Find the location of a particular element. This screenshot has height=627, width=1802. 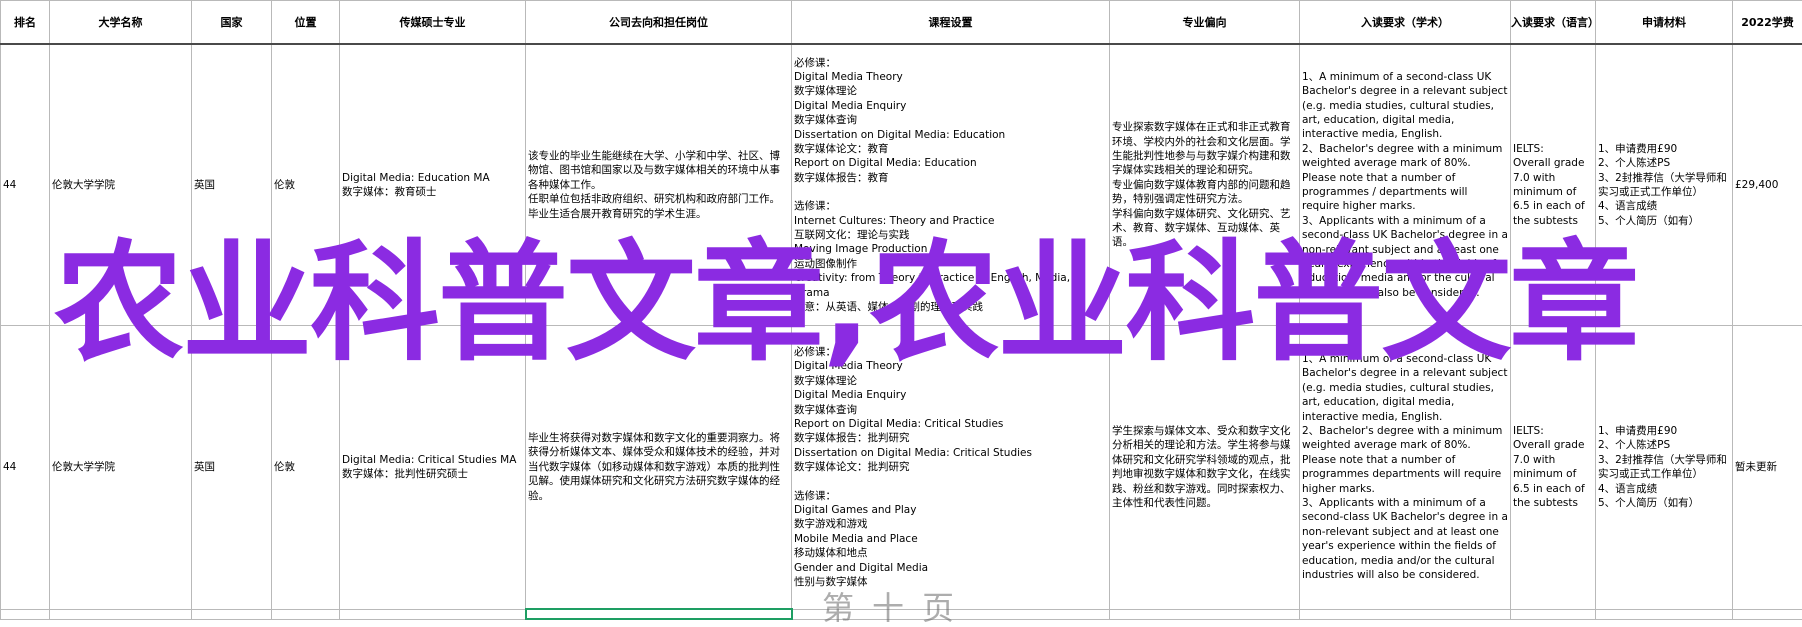

header-cell-university: 大学名称 is located at coordinates (121, 23).